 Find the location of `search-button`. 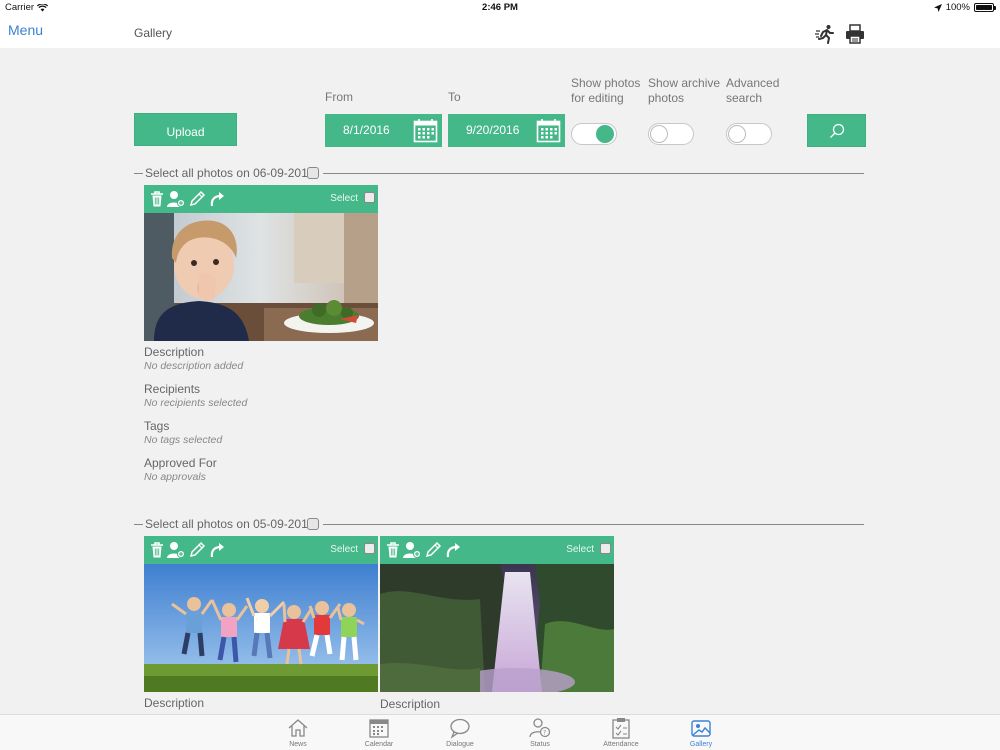

search-button is located at coordinates (836, 130).